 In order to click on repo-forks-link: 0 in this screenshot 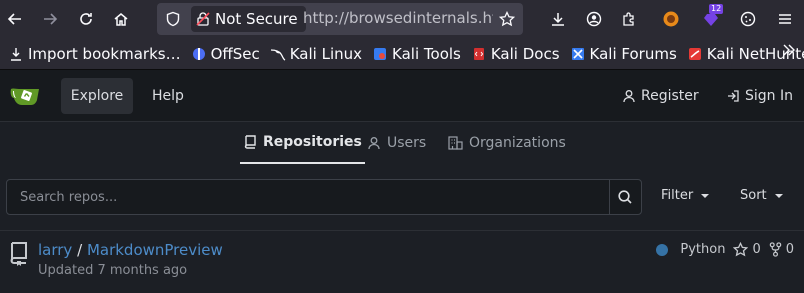, I will do `click(781, 249)`.